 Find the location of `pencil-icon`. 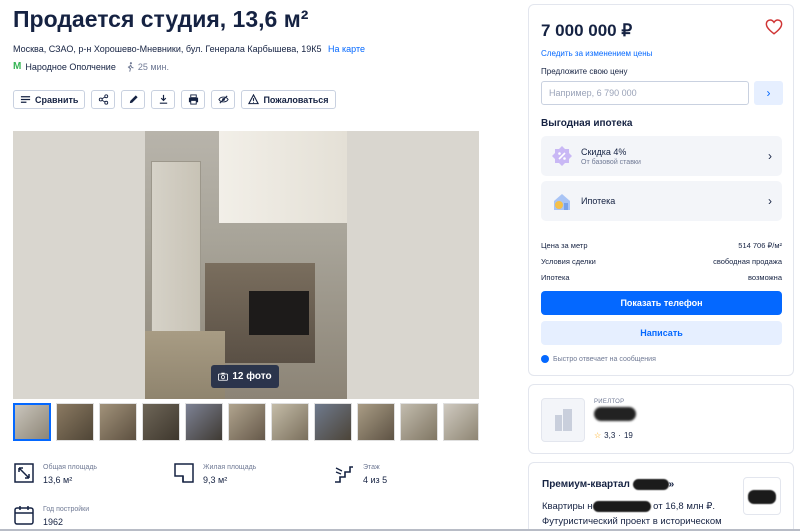

pencil-icon is located at coordinates (133, 99).